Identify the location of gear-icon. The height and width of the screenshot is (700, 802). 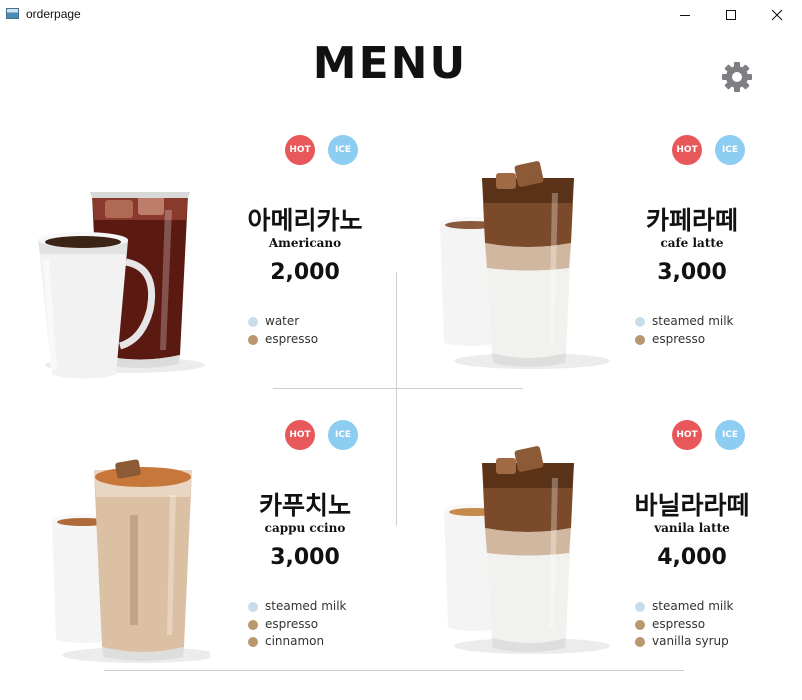
(737, 77).